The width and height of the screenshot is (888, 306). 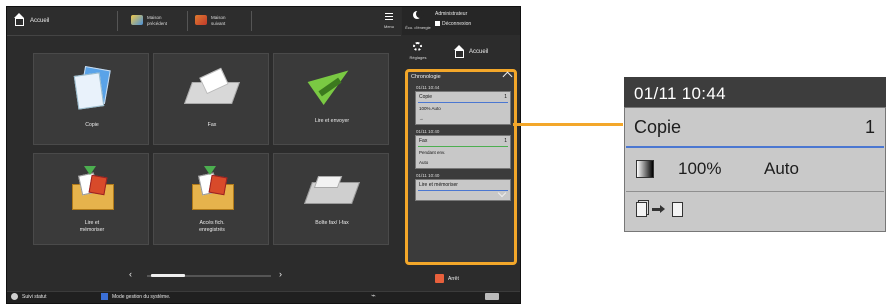 What do you see at coordinates (432, 152) in the screenshot?
I see `job-status: Pendant env.` at bounding box center [432, 152].